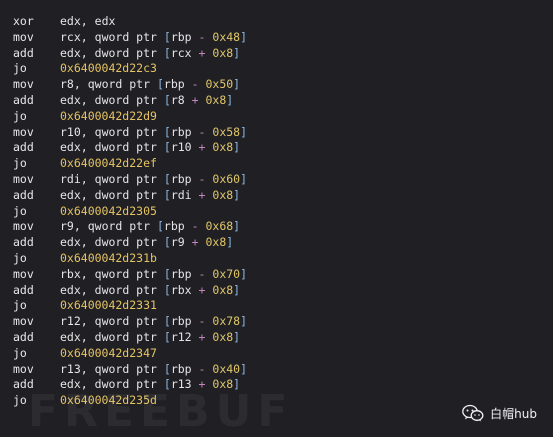  Describe the element at coordinates (276, 180) in the screenshot. I see `code-line: movrdi, qword ptr [rbp - 0x60]` at that location.